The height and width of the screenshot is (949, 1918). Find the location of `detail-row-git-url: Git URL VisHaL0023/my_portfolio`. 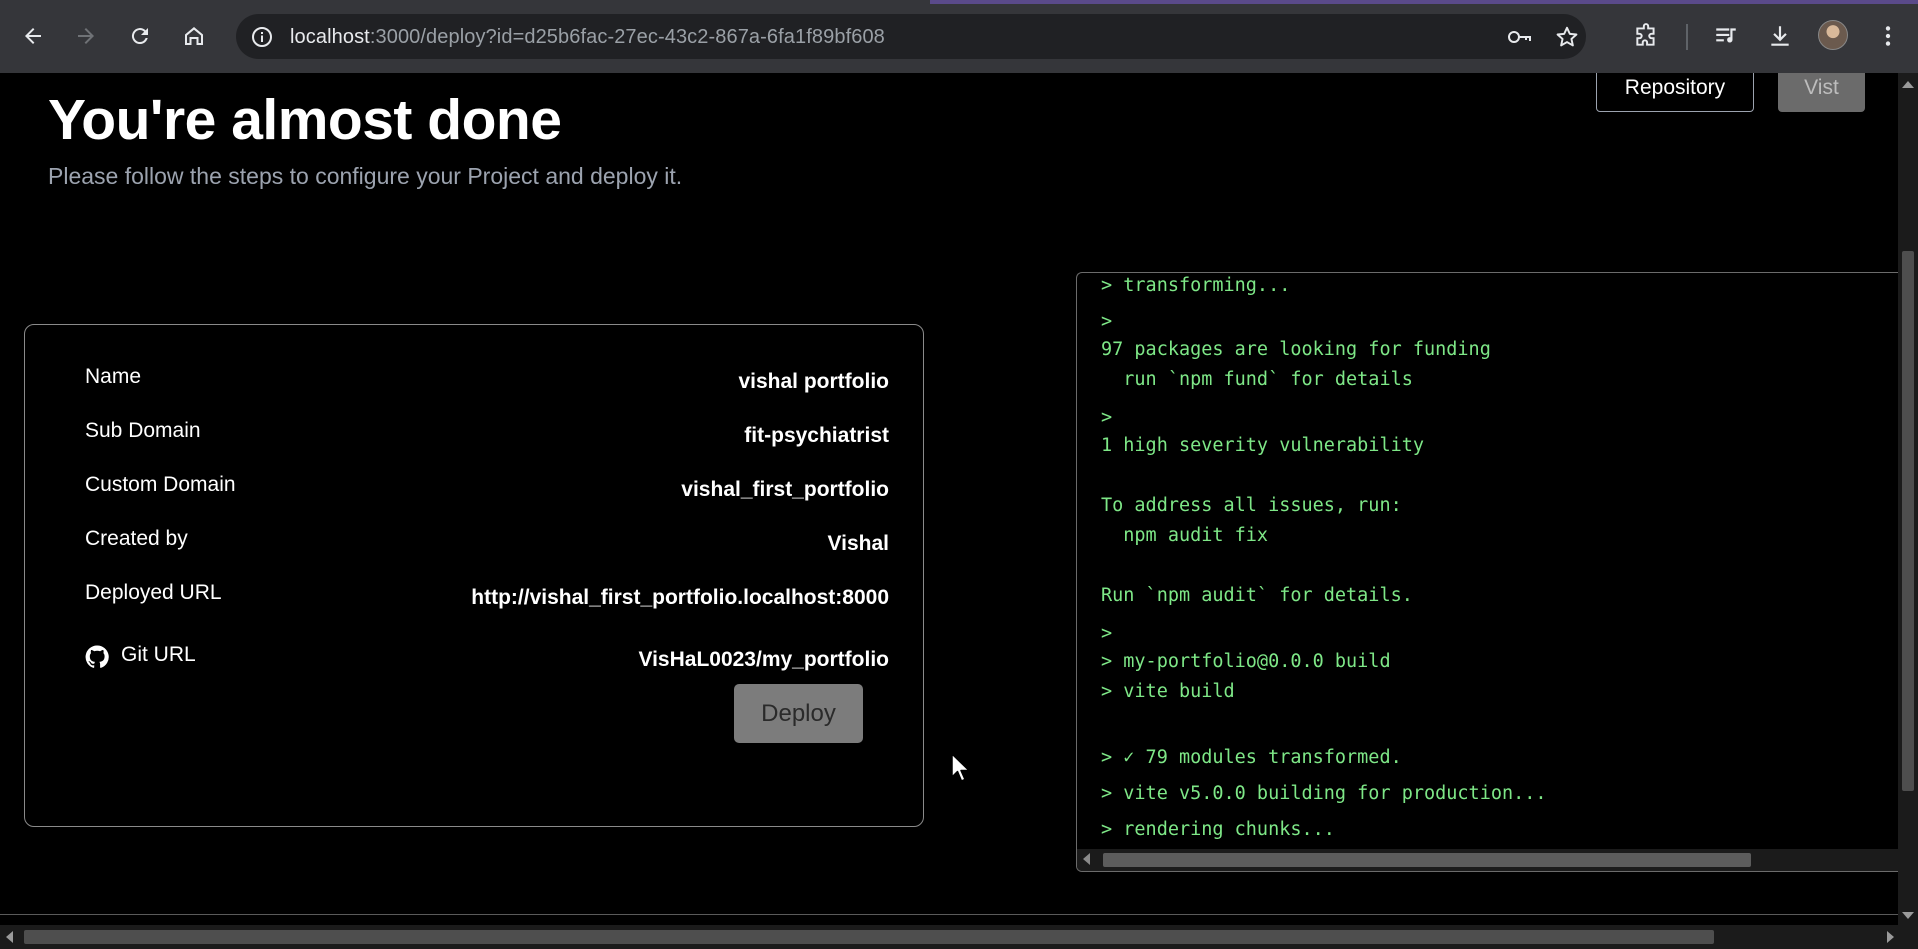

detail-row-git-url: Git URL VisHaL0023/my_portfolio is located at coordinates (487, 658).